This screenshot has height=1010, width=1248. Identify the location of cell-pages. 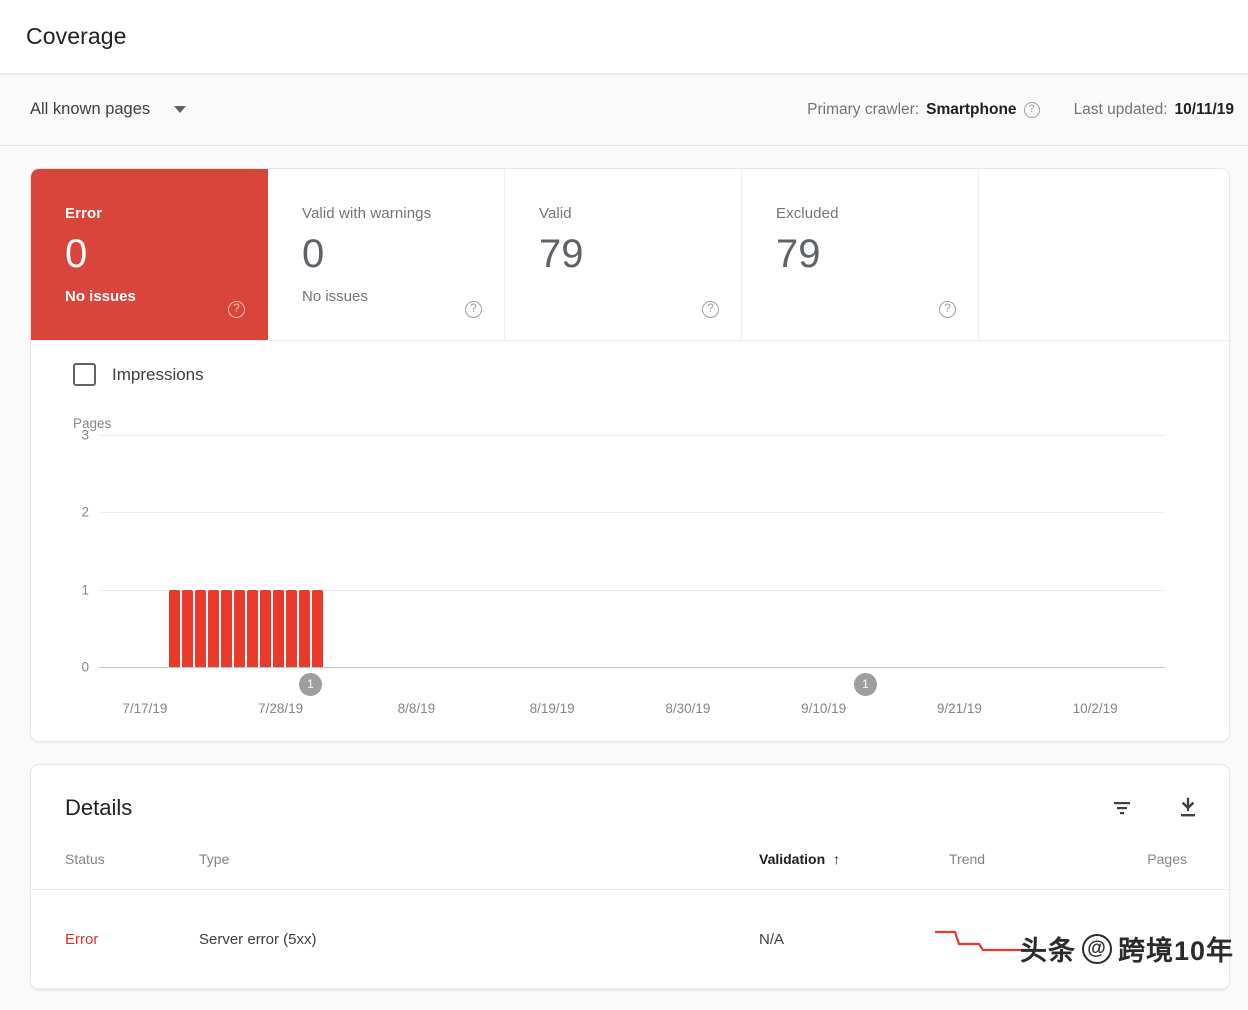
(1184, 939).